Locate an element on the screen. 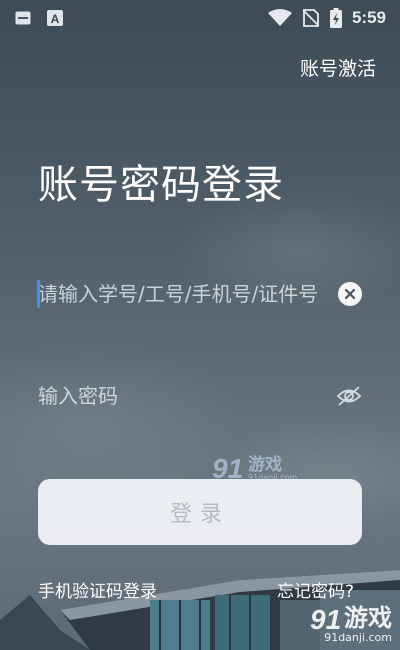 Image resolution: width=400 pixels, height=650 pixels. clock: 5:59 is located at coordinates (368, 17).